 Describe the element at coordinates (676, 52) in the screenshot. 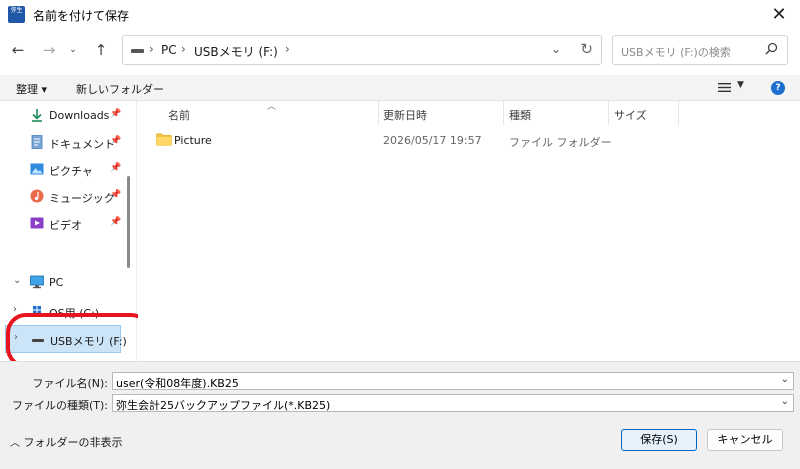

I see `search-placeholder: USBメモリ (F:)の検索` at that location.